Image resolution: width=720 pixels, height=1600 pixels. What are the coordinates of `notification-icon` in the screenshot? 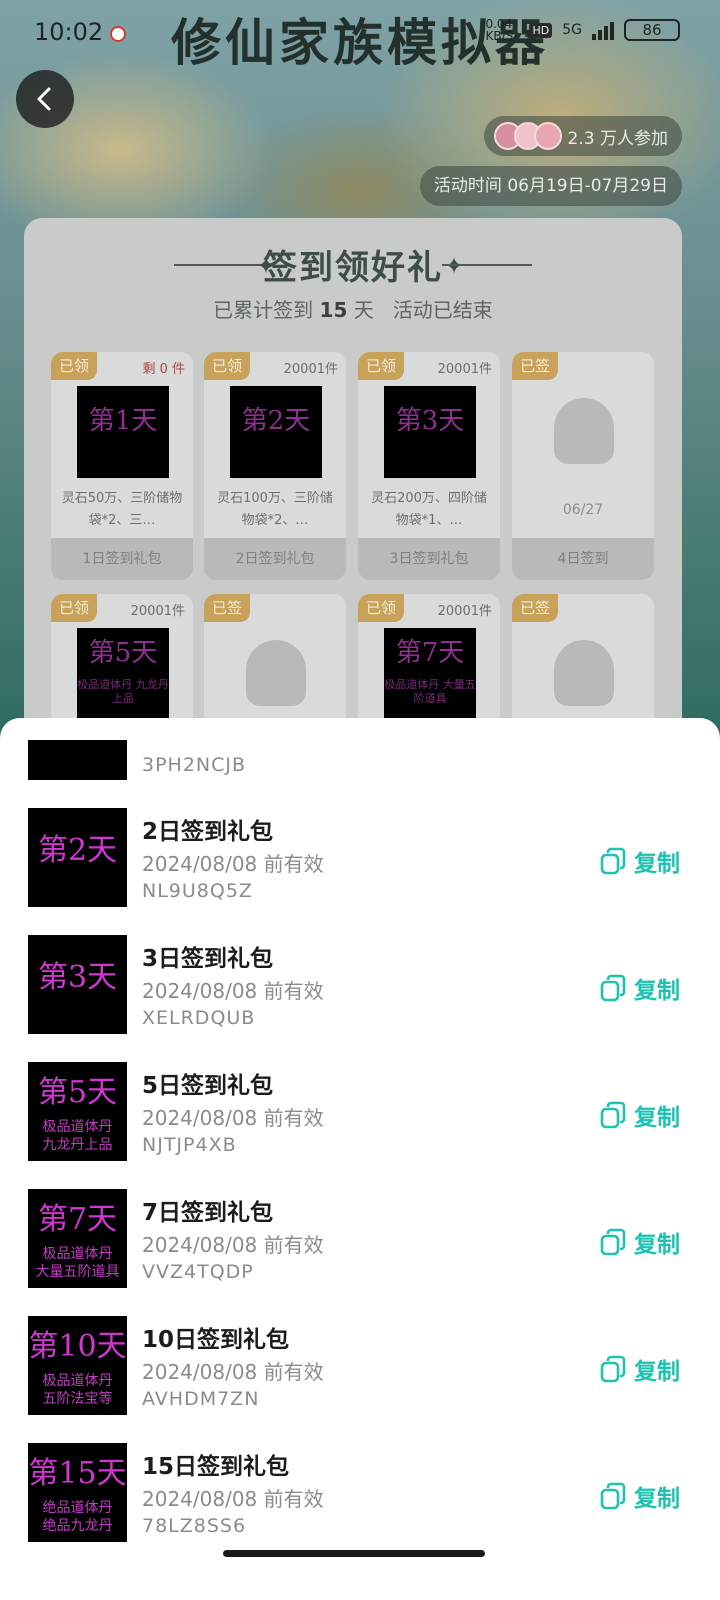 It's located at (118, 34).